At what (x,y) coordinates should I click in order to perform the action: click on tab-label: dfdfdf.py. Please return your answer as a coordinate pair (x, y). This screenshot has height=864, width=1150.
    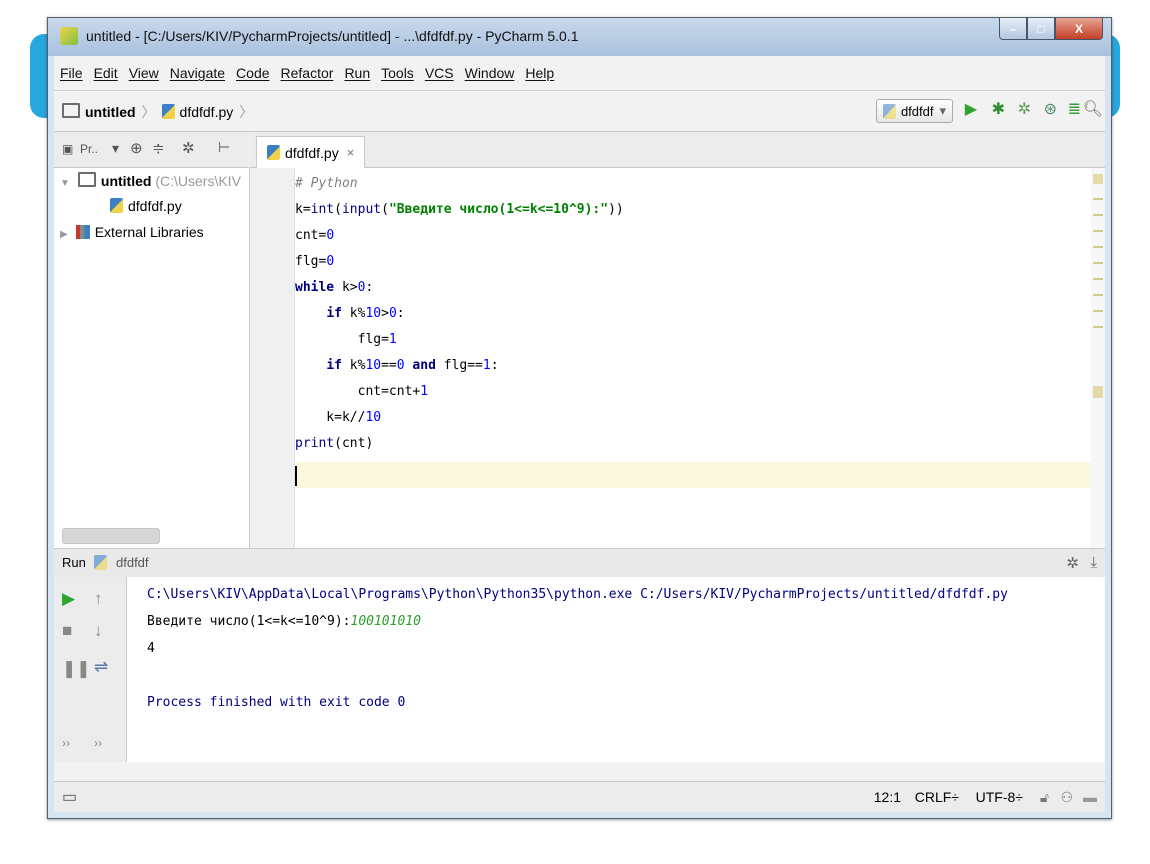
    Looking at the image, I should click on (312, 152).